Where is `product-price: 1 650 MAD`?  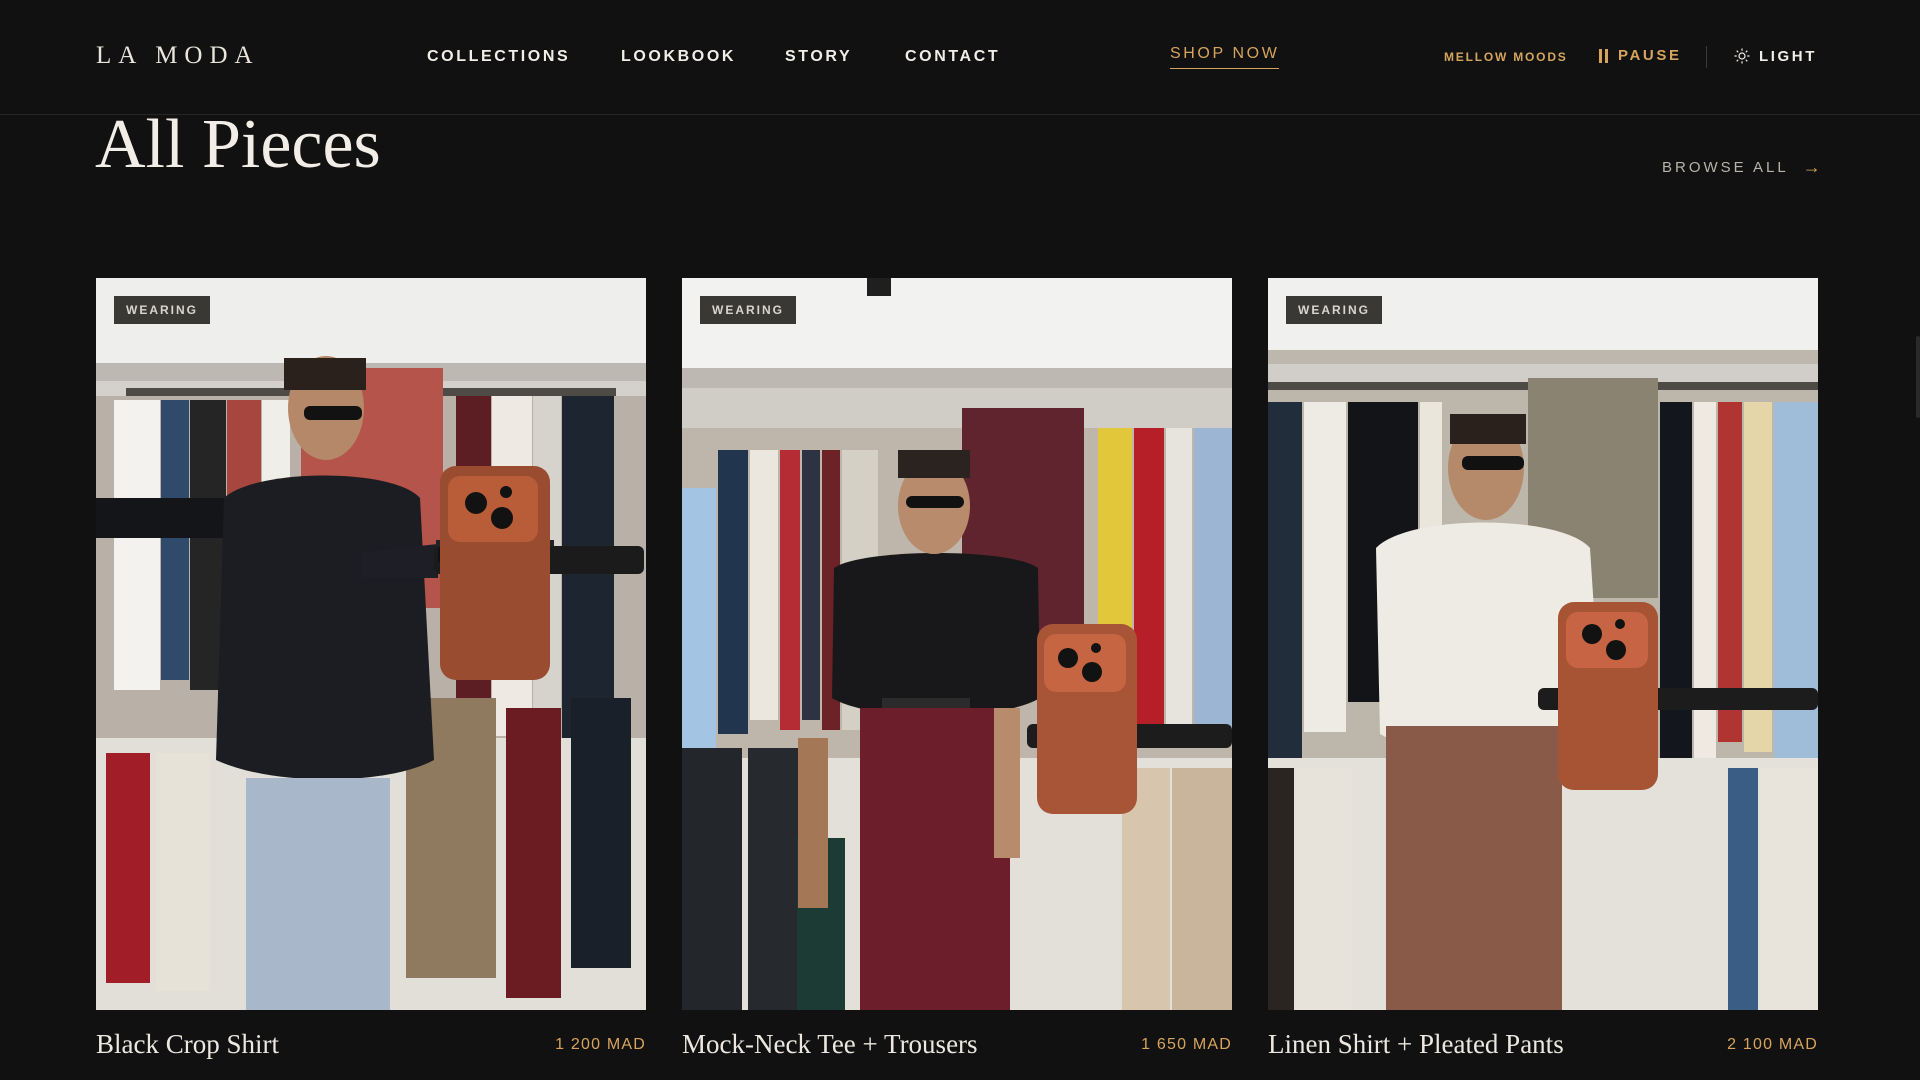 product-price: 1 650 MAD is located at coordinates (1186, 1044).